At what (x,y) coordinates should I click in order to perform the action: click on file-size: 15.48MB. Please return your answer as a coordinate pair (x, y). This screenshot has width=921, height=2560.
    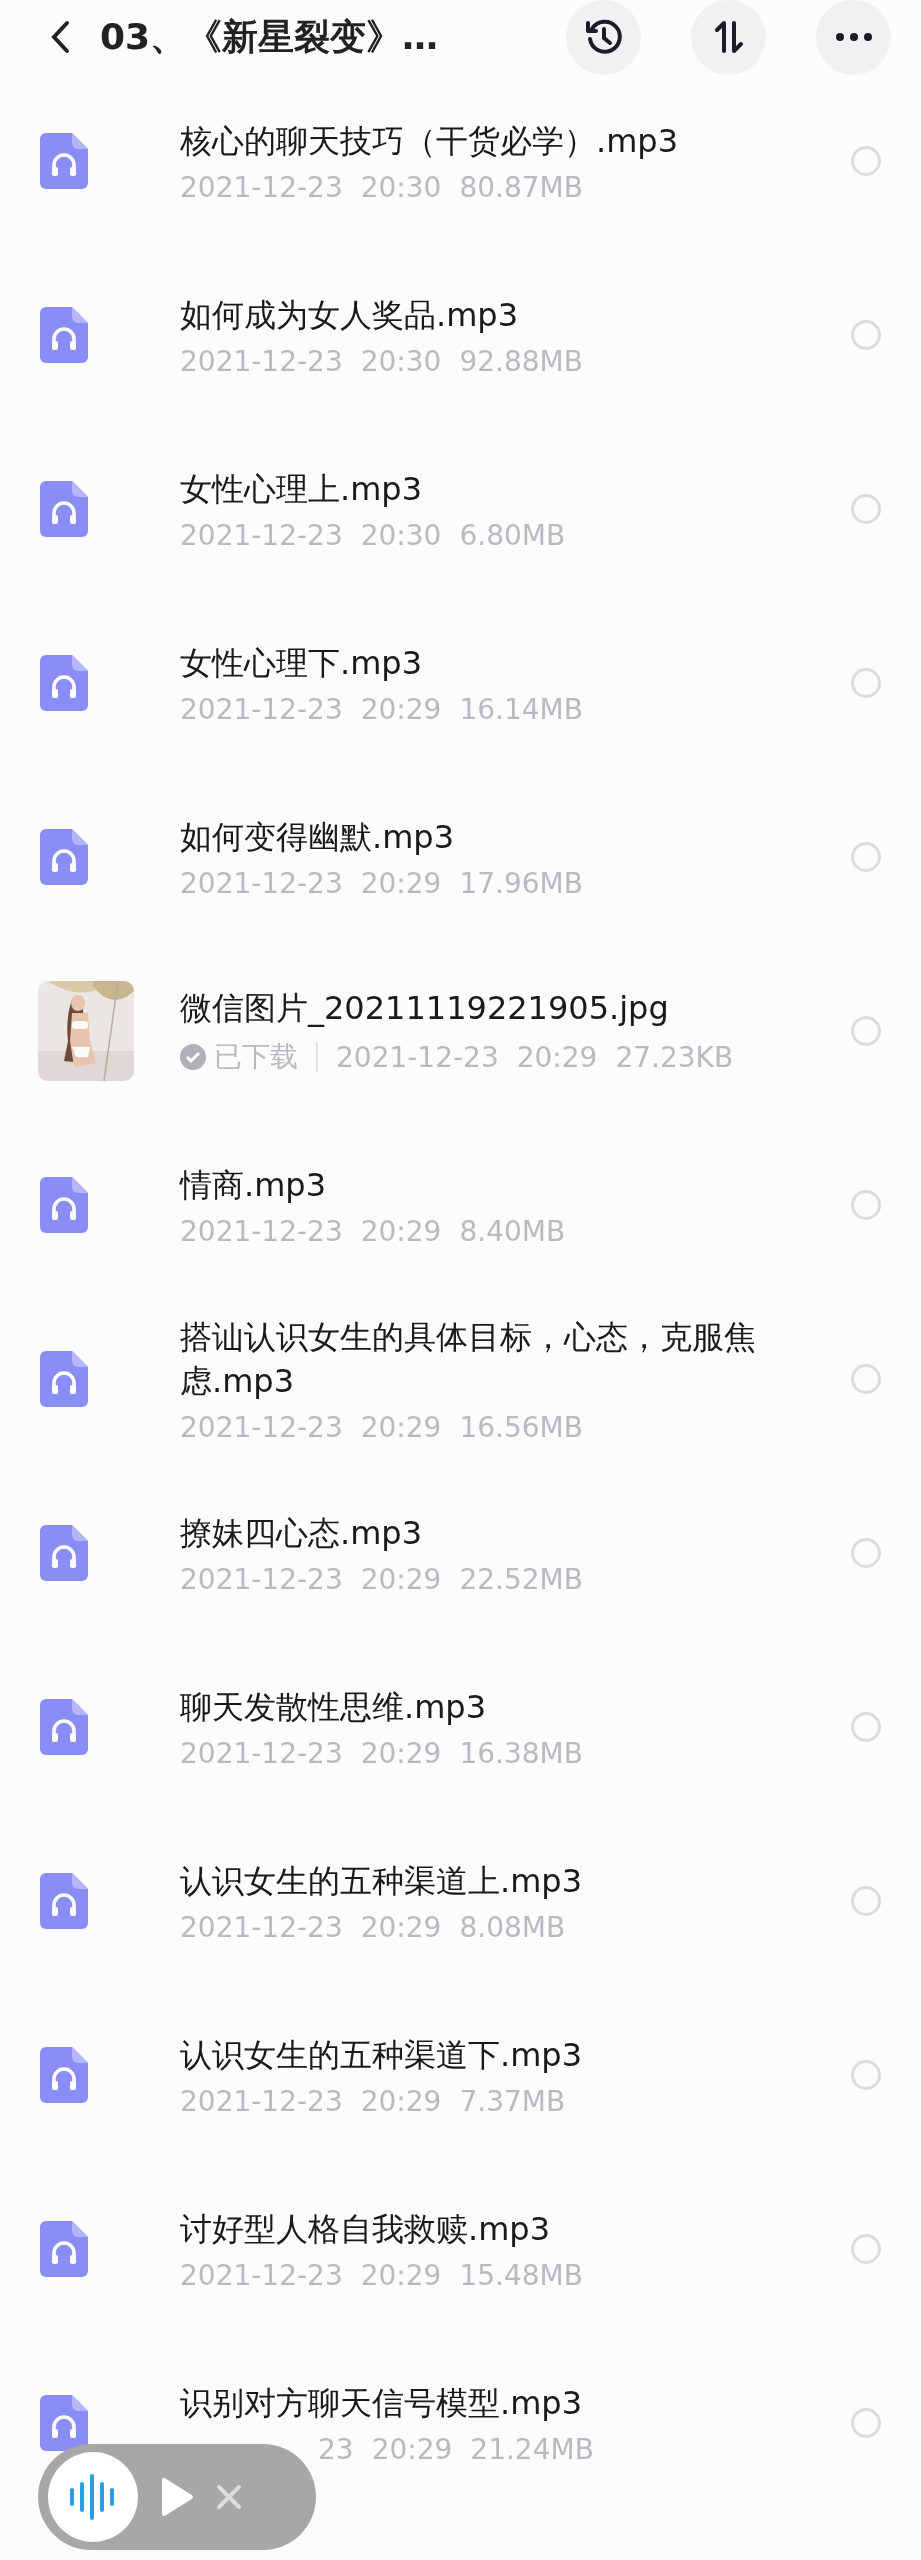
    Looking at the image, I should click on (521, 2275).